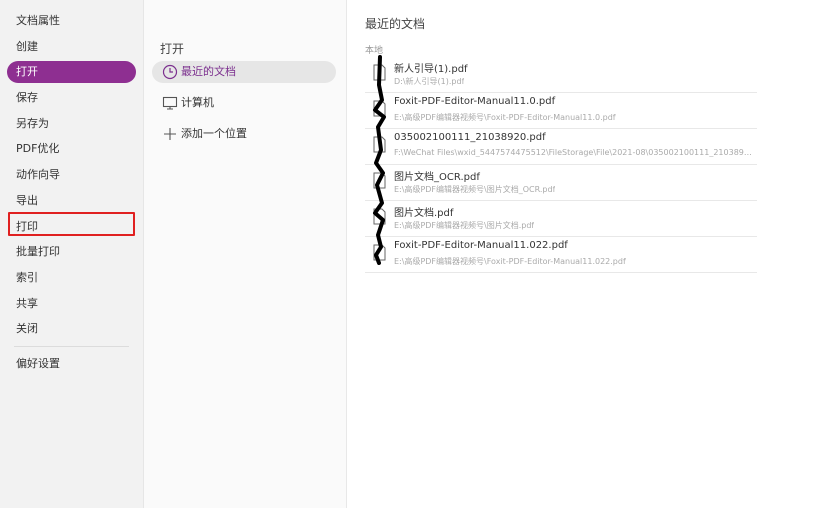  I want to click on file-name: Foxit-PDF-Editor-Manual11.022.pdf, so click(481, 245).